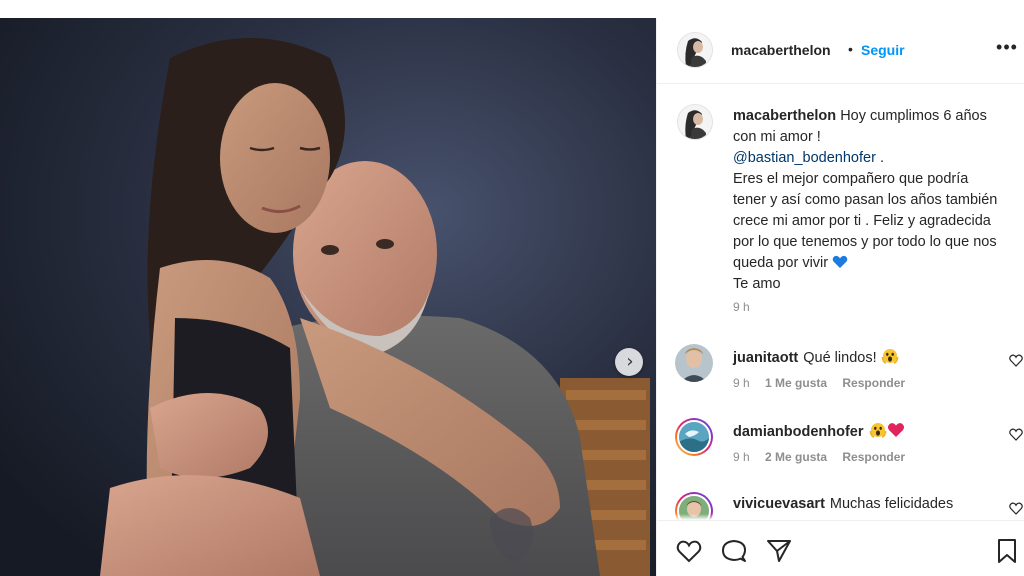 The height and width of the screenshot is (576, 1024). Describe the element at coordinates (757, 284) in the screenshot. I see `caption-body-end: Te amo` at that location.